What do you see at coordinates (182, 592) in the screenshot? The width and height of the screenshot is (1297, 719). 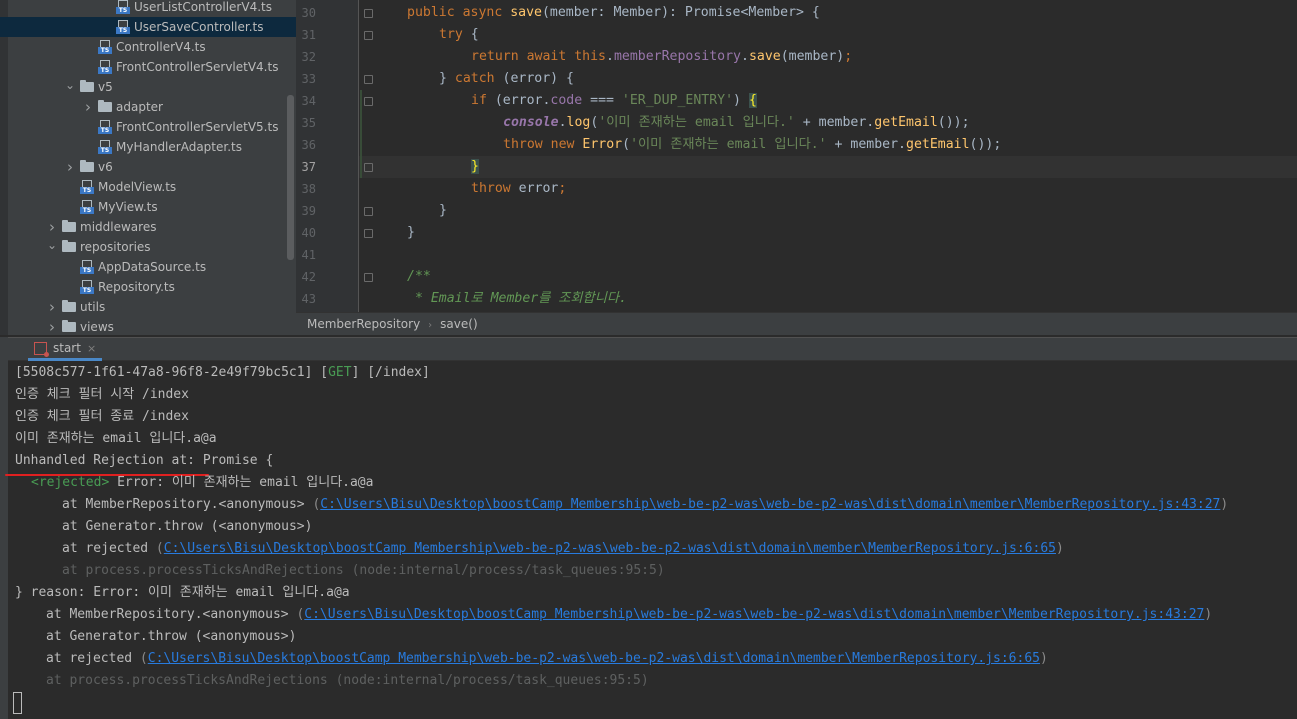 I see `console-line-reason: } reason: Error: 이미 존재하는 email 입니다.a@a` at bounding box center [182, 592].